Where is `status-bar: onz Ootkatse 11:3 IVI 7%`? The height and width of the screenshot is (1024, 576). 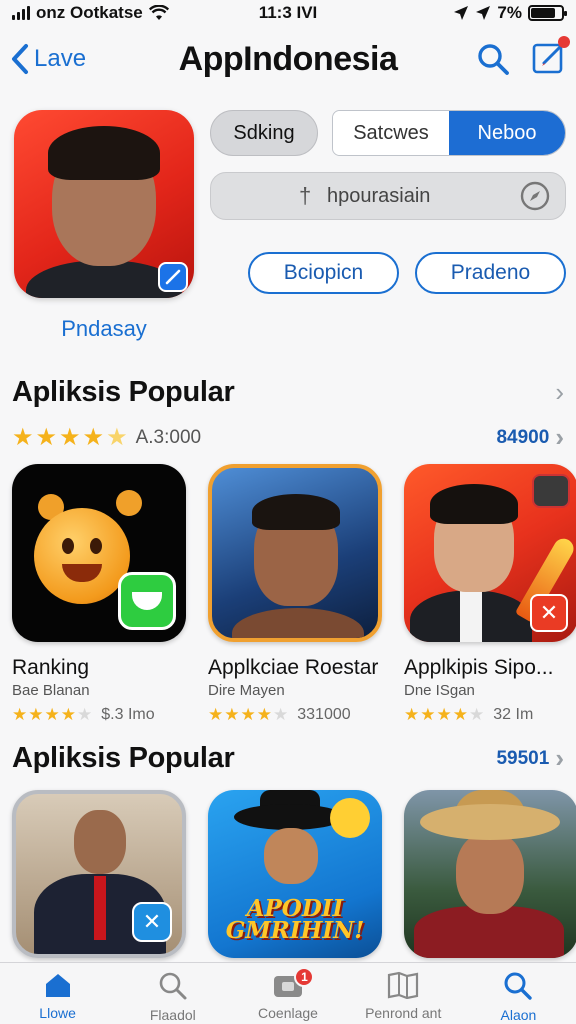
status-bar: onz Ootkatse 11:3 IVI 7% is located at coordinates (288, 13).